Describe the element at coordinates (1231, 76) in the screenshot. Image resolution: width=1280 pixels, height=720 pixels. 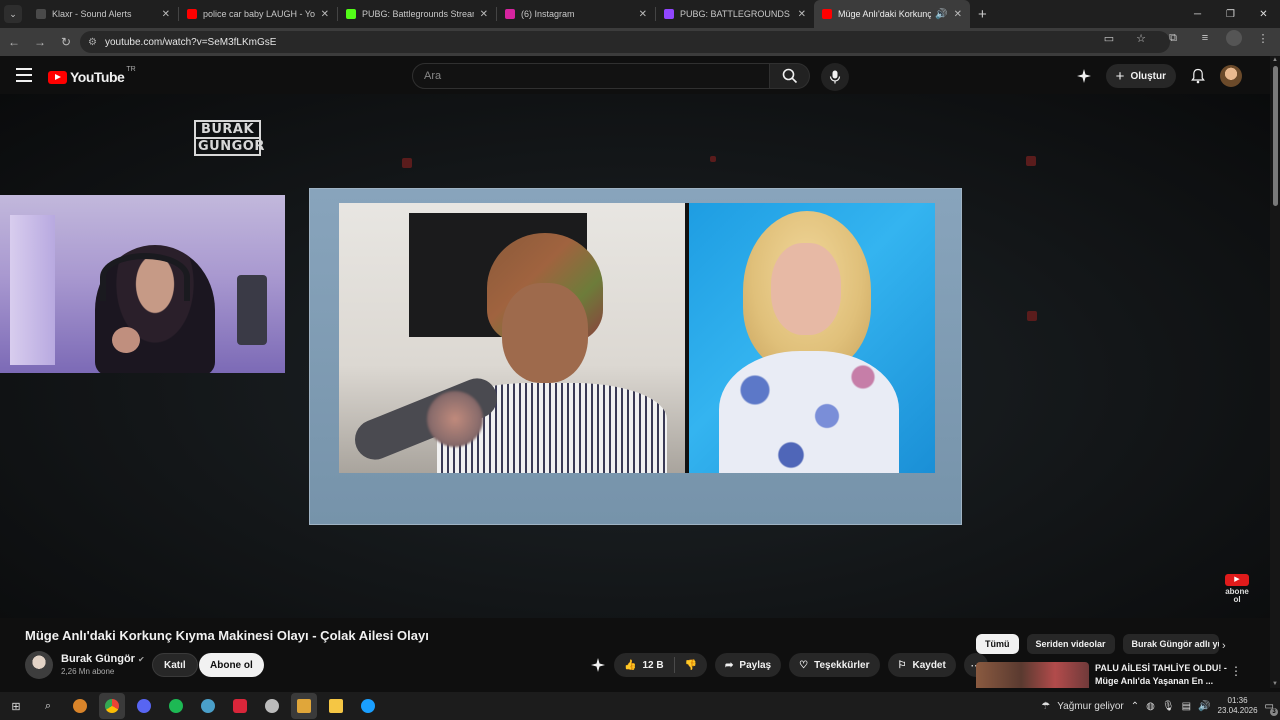
I see `user-avatar` at that location.